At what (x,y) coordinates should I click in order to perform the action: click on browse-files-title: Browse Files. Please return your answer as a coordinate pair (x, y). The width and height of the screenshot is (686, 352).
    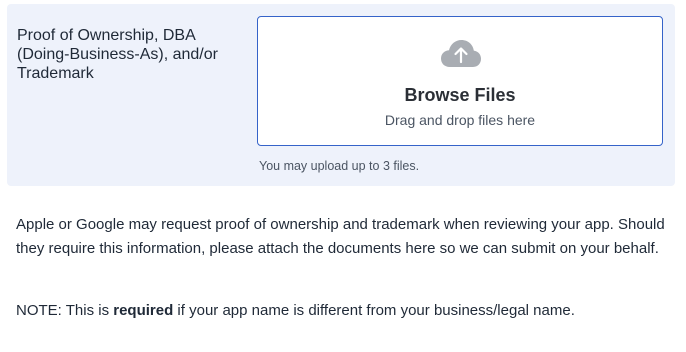
    Looking at the image, I should click on (460, 95).